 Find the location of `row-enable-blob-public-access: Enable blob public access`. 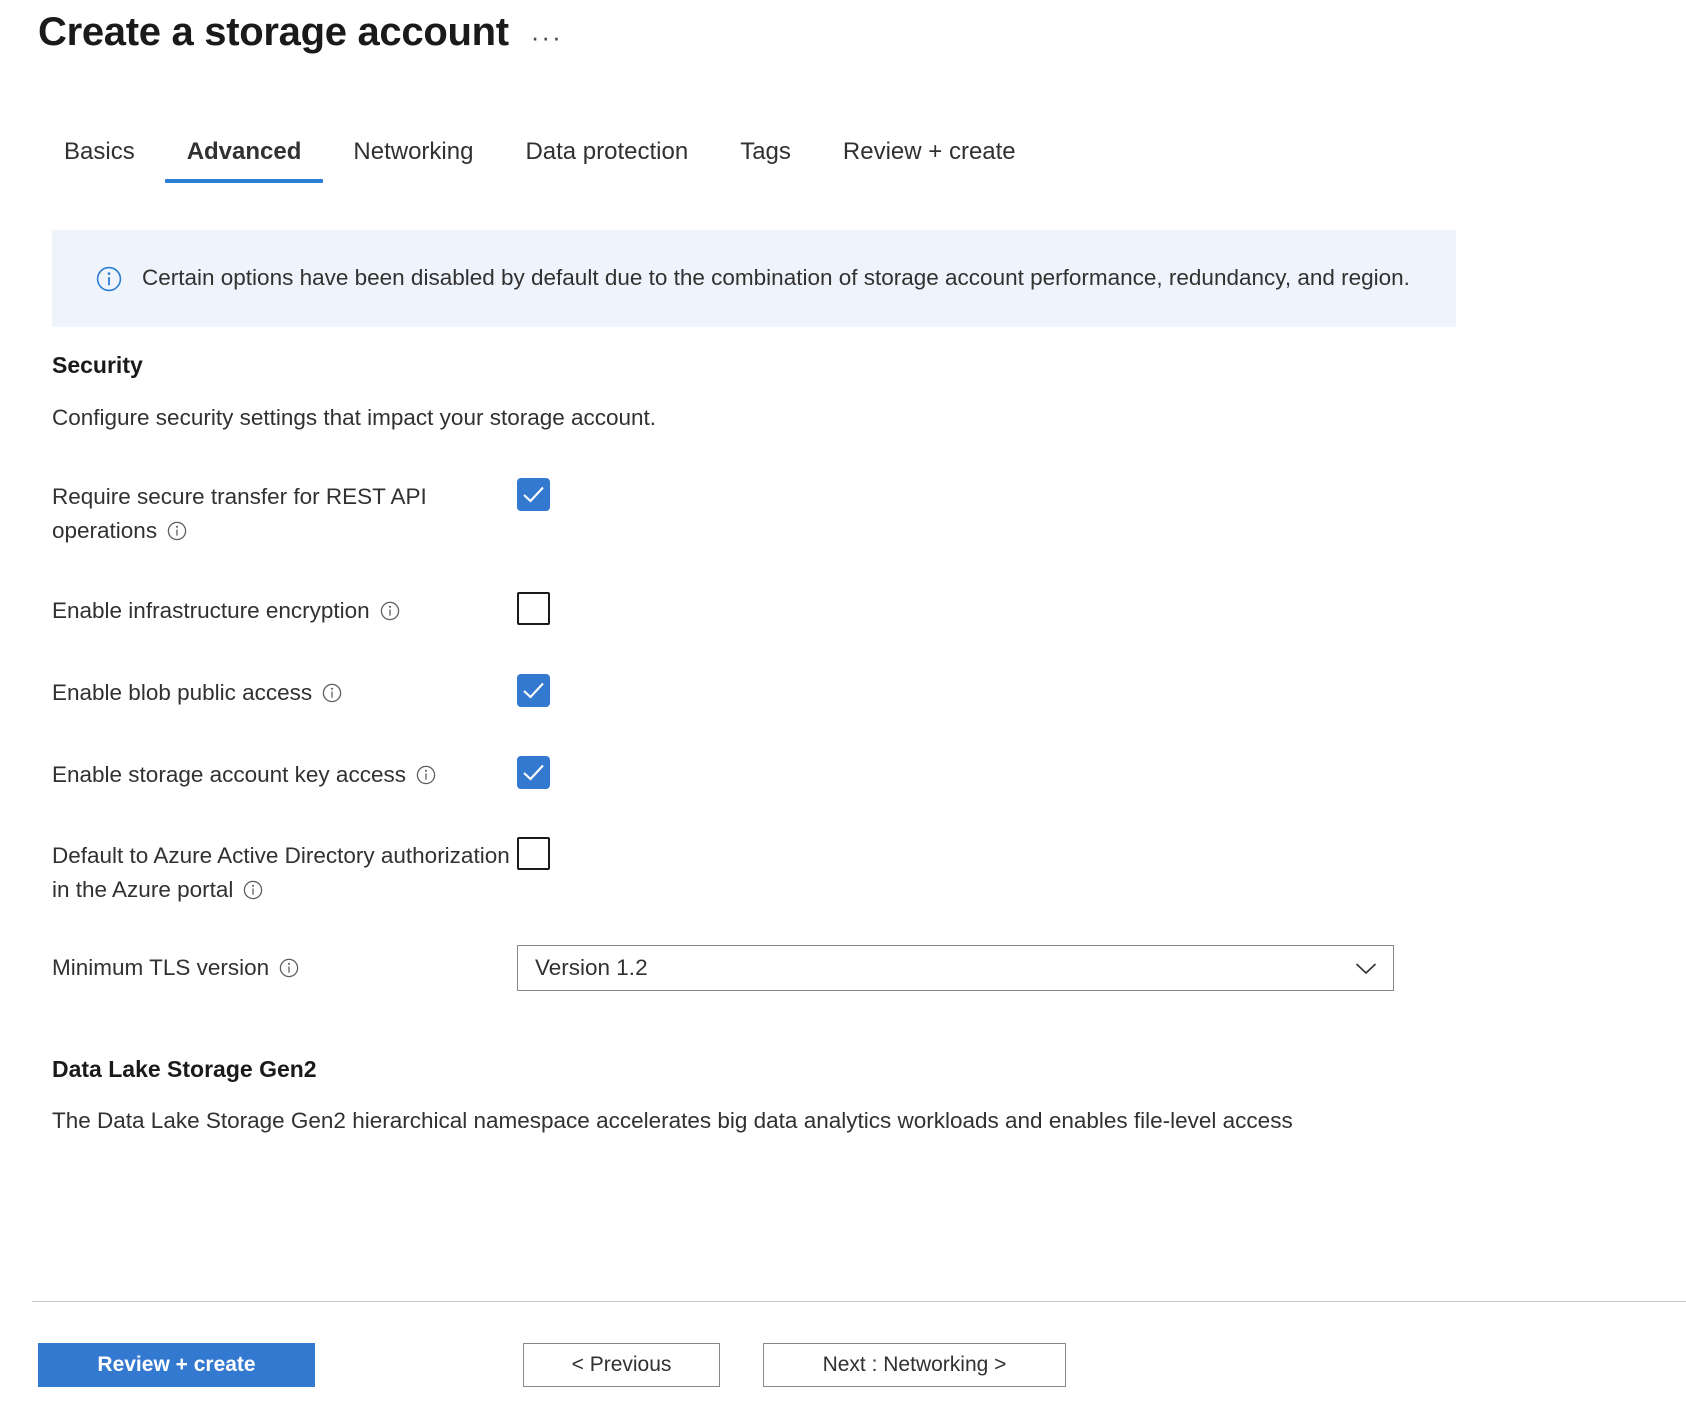

row-enable-blob-public-access: Enable blob public access is located at coordinates (792, 692).